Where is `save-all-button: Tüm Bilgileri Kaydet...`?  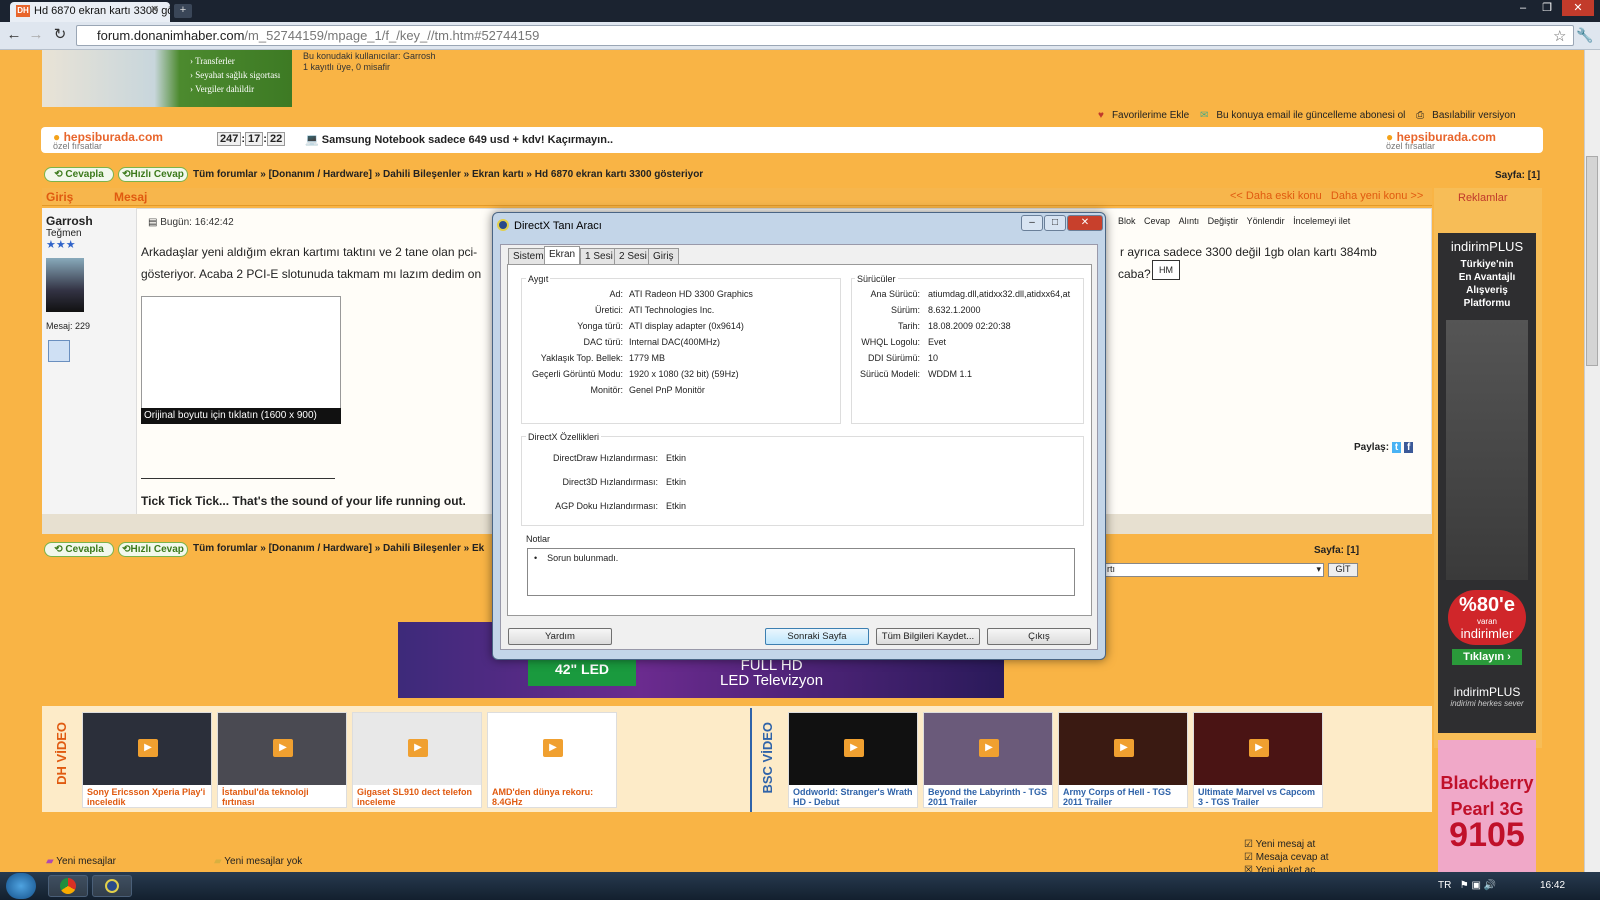
save-all-button: Tüm Bilgileri Kaydet... is located at coordinates (928, 636).